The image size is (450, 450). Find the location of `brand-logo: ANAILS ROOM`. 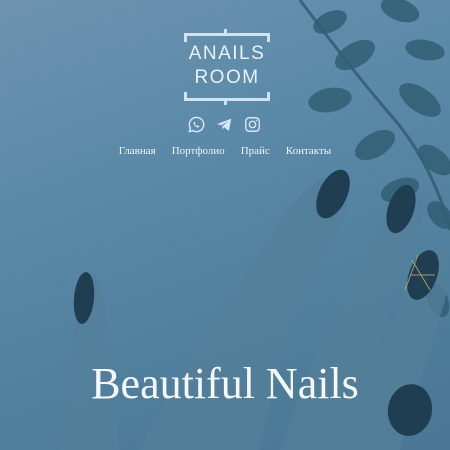

brand-logo: ANAILS ROOM is located at coordinates (227, 67).